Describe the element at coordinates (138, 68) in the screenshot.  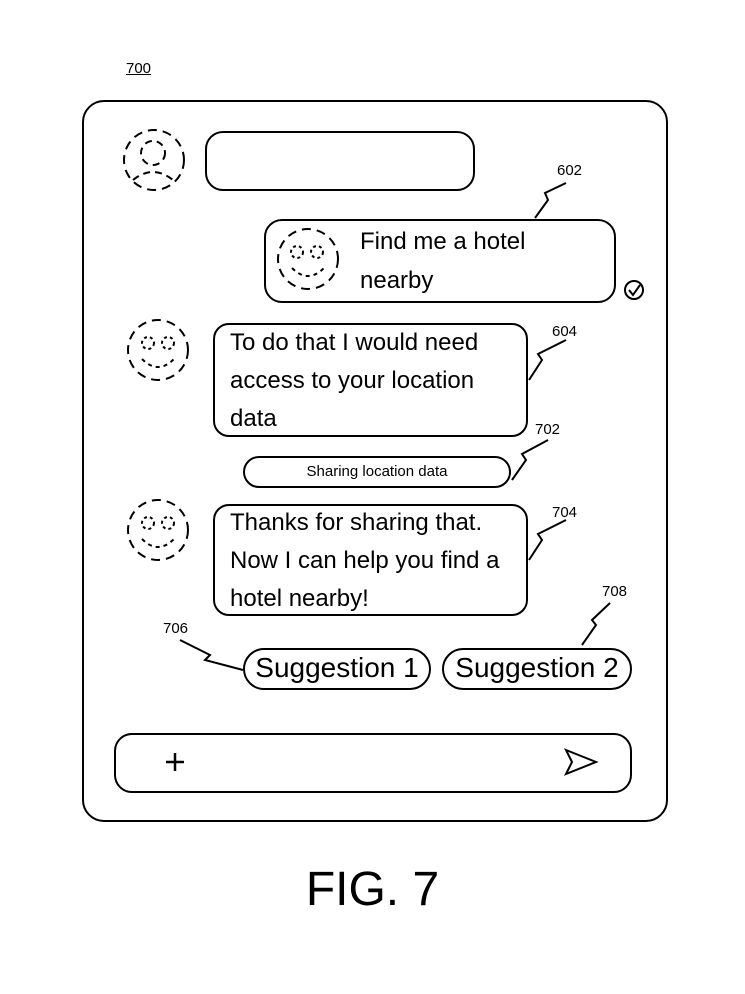
I see `figure-reference-700: 700` at that location.